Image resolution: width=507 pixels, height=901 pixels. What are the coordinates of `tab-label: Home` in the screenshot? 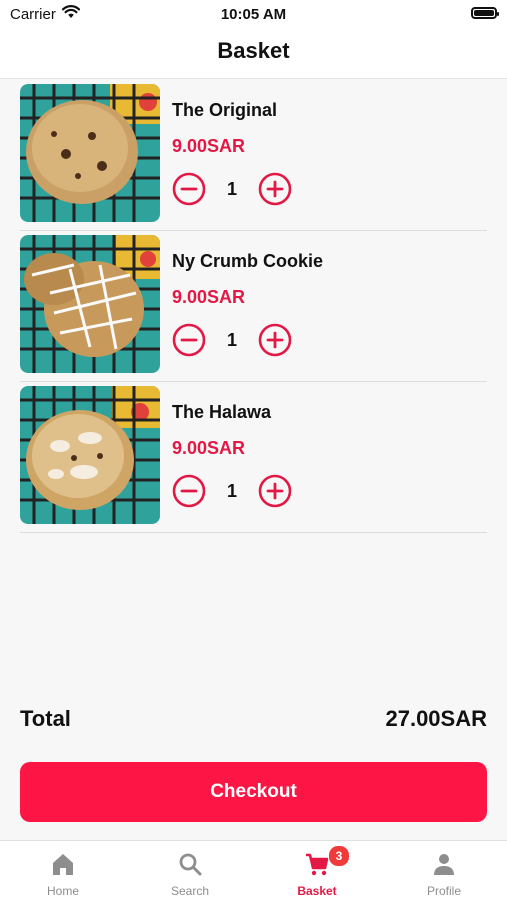 It's located at (62, 891).